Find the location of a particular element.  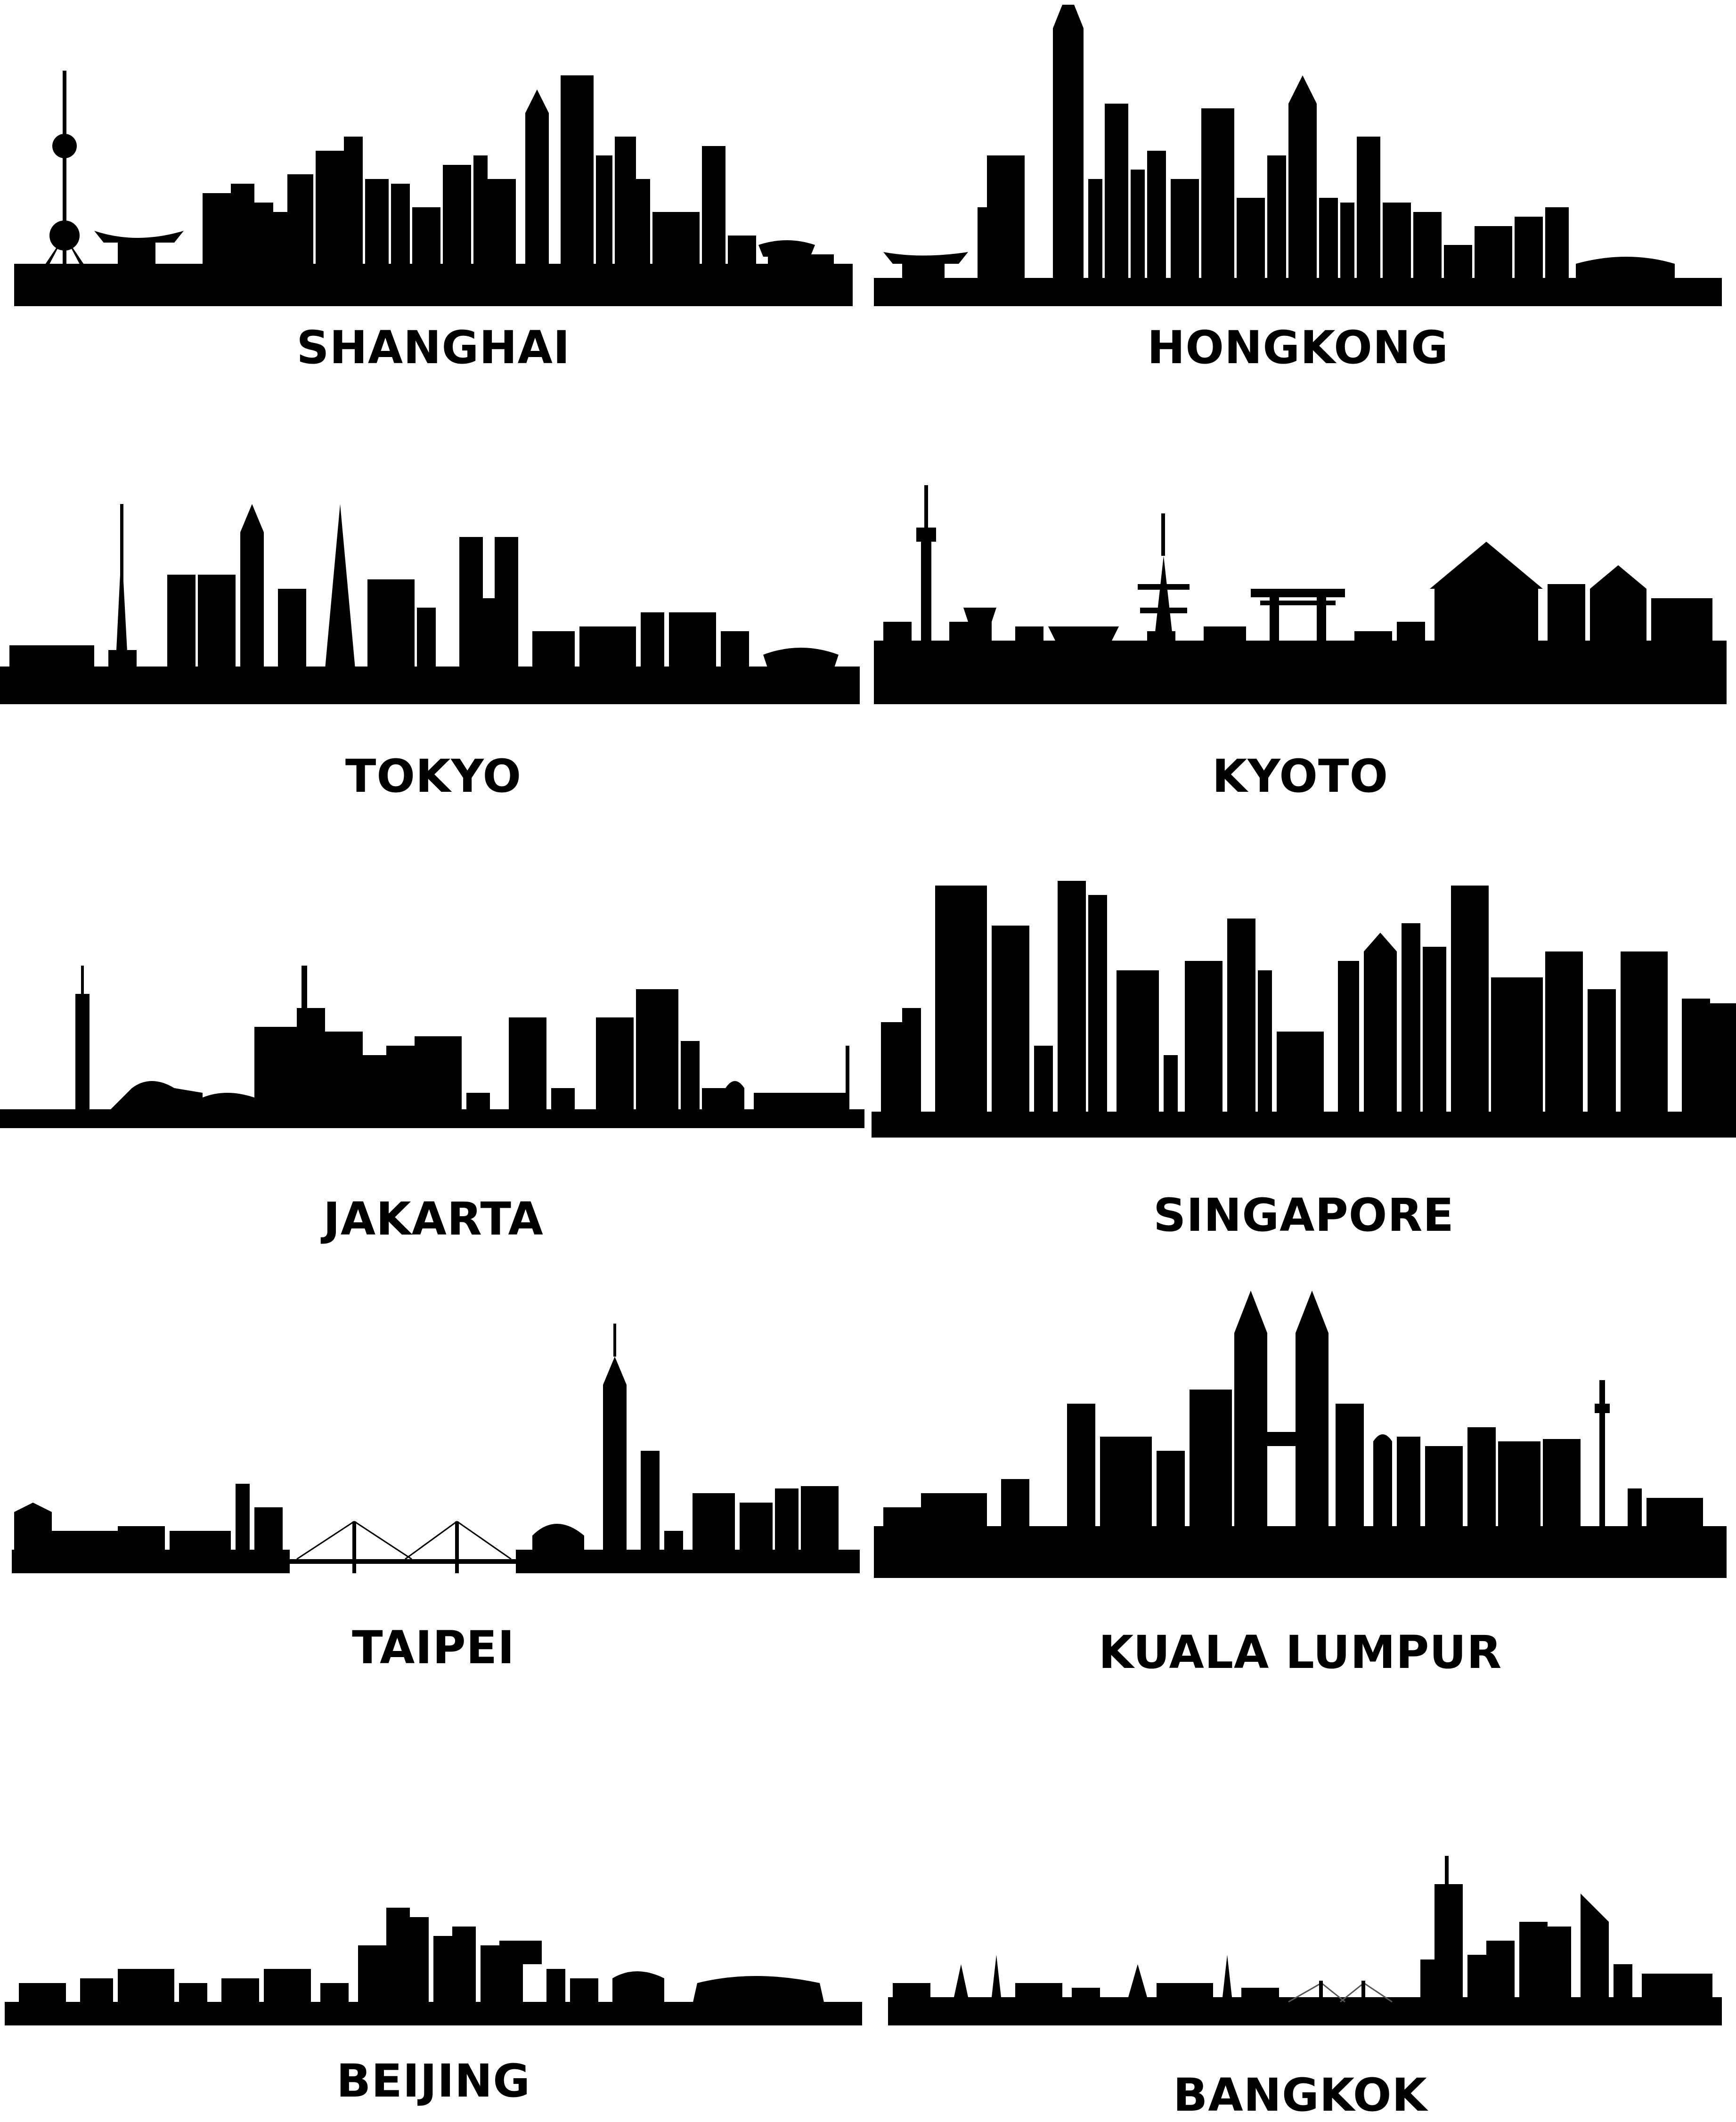

kuala-lumpur-skyline is located at coordinates (1300, 1422).